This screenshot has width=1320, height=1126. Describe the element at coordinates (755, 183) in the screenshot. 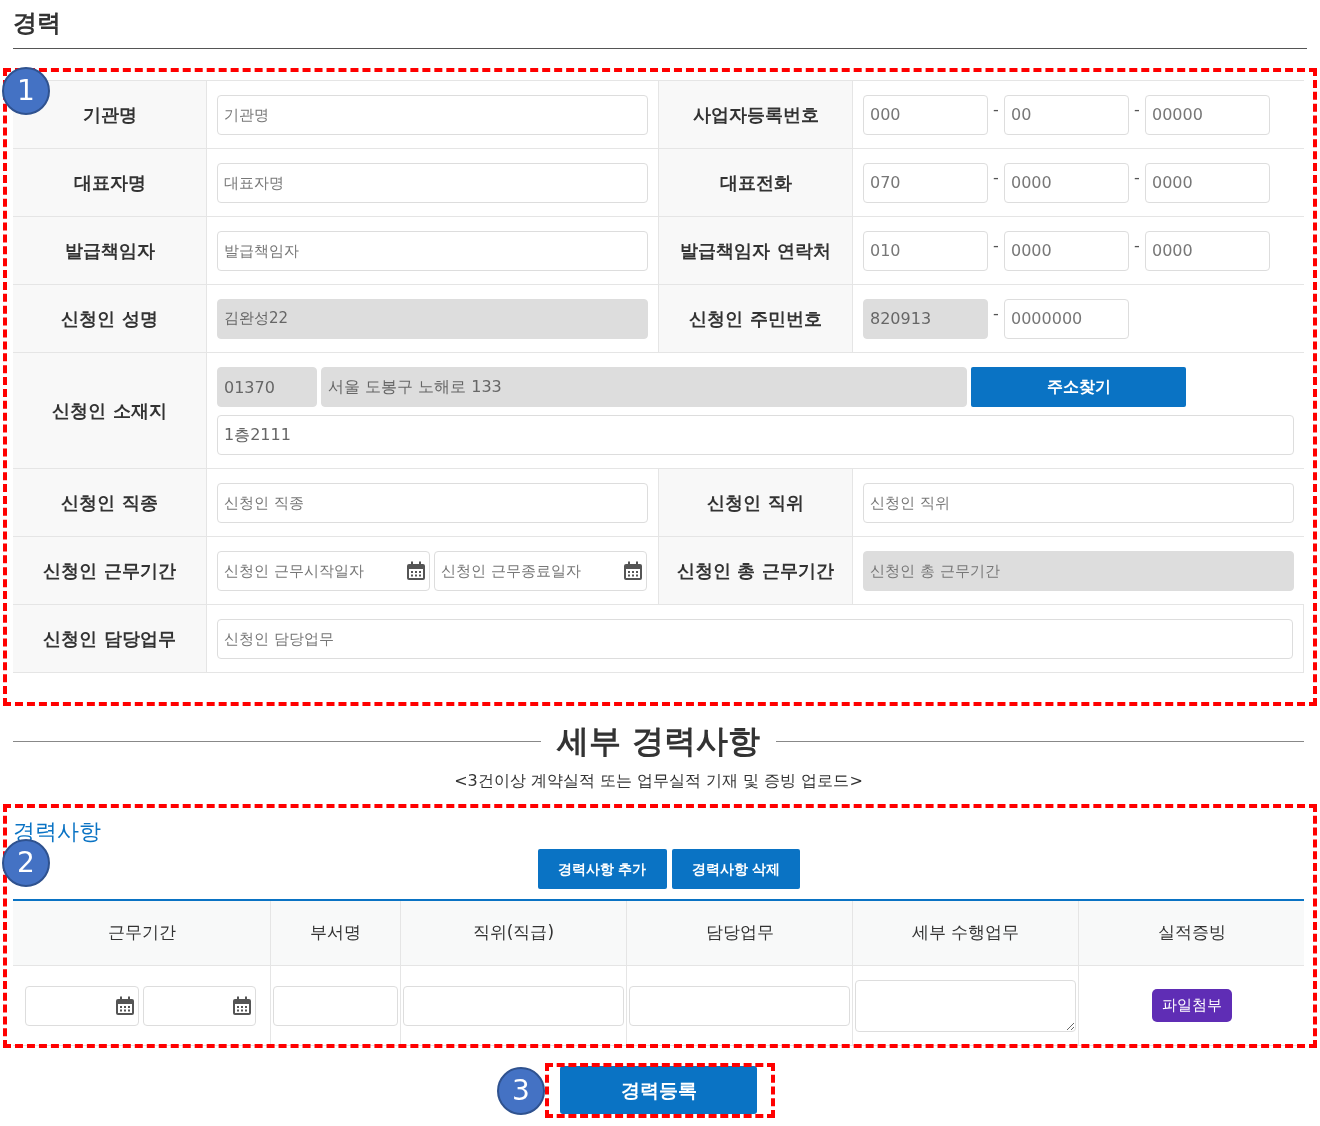

I see `field-label: 대표전화` at that location.